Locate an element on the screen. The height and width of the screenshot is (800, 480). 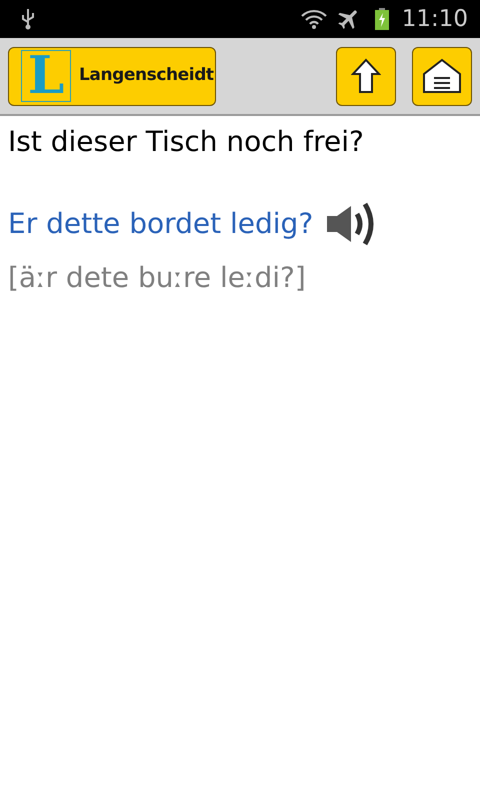
wifi-icon is located at coordinates (314, 19).